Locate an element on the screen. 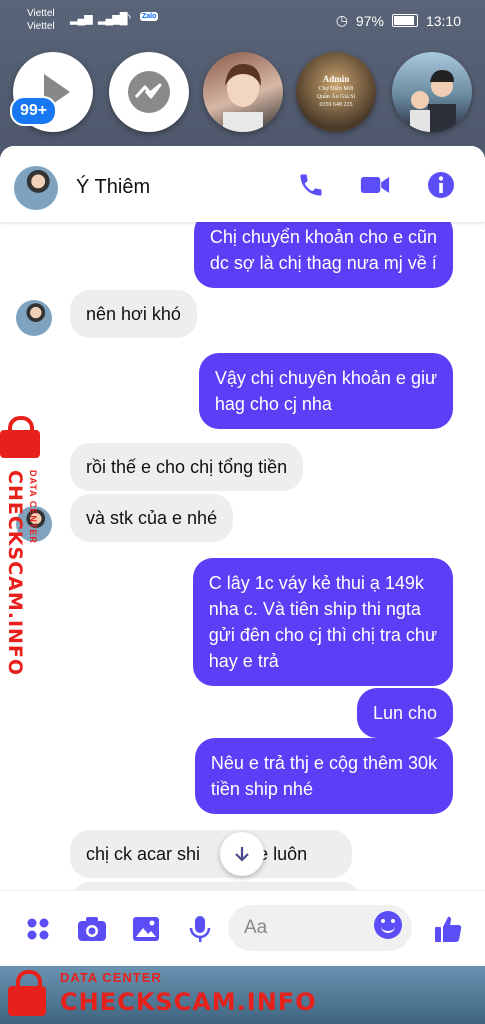 The width and height of the screenshot is (485, 1024). message-line: nên hơi khó is located at coordinates (133, 314).